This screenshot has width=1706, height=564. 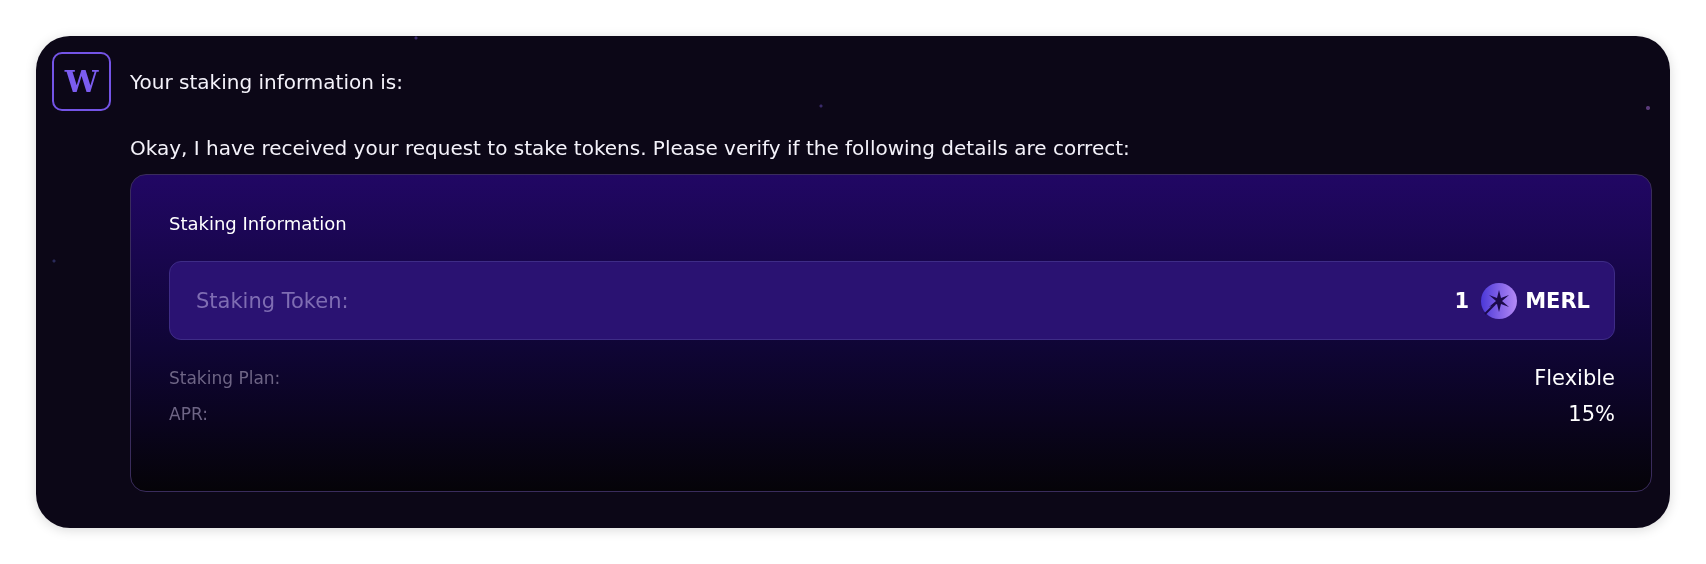 What do you see at coordinates (1557, 300) in the screenshot?
I see `token-symbol: MERL` at bounding box center [1557, 300].